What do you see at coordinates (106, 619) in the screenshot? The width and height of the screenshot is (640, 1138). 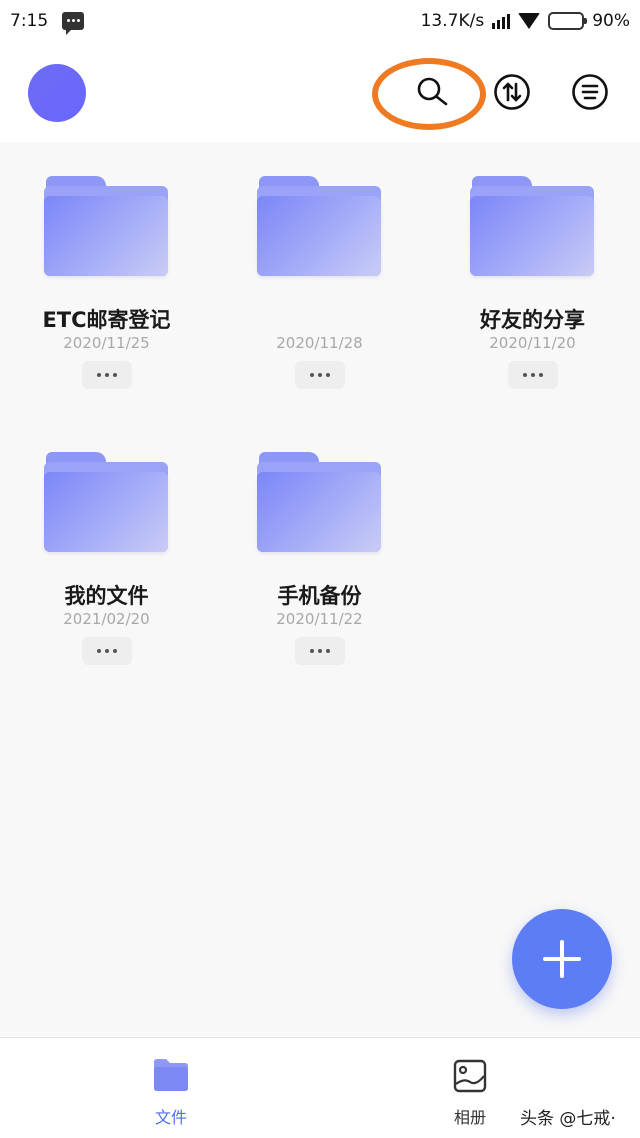 I see `folder-date: 2021/02/20` at bounding box center [106, 619].